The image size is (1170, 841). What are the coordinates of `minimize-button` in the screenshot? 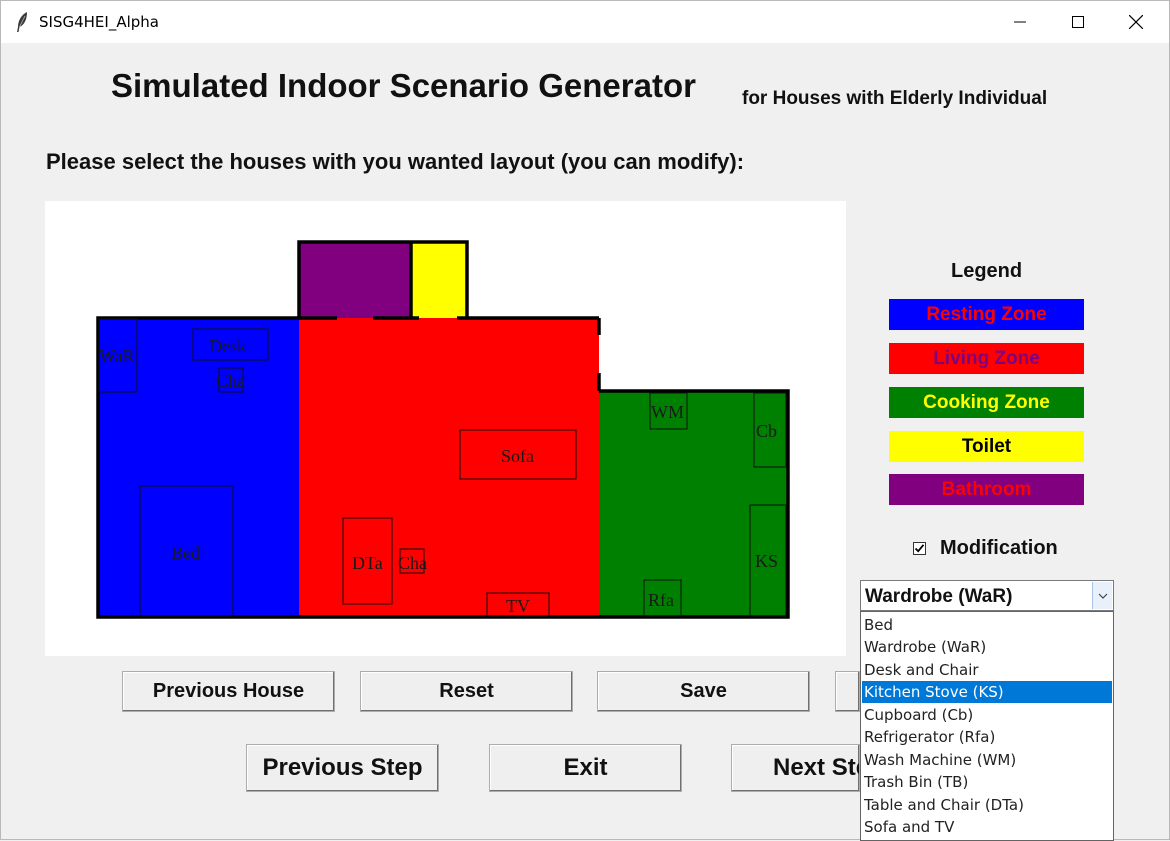 It's located at (1020, 22).